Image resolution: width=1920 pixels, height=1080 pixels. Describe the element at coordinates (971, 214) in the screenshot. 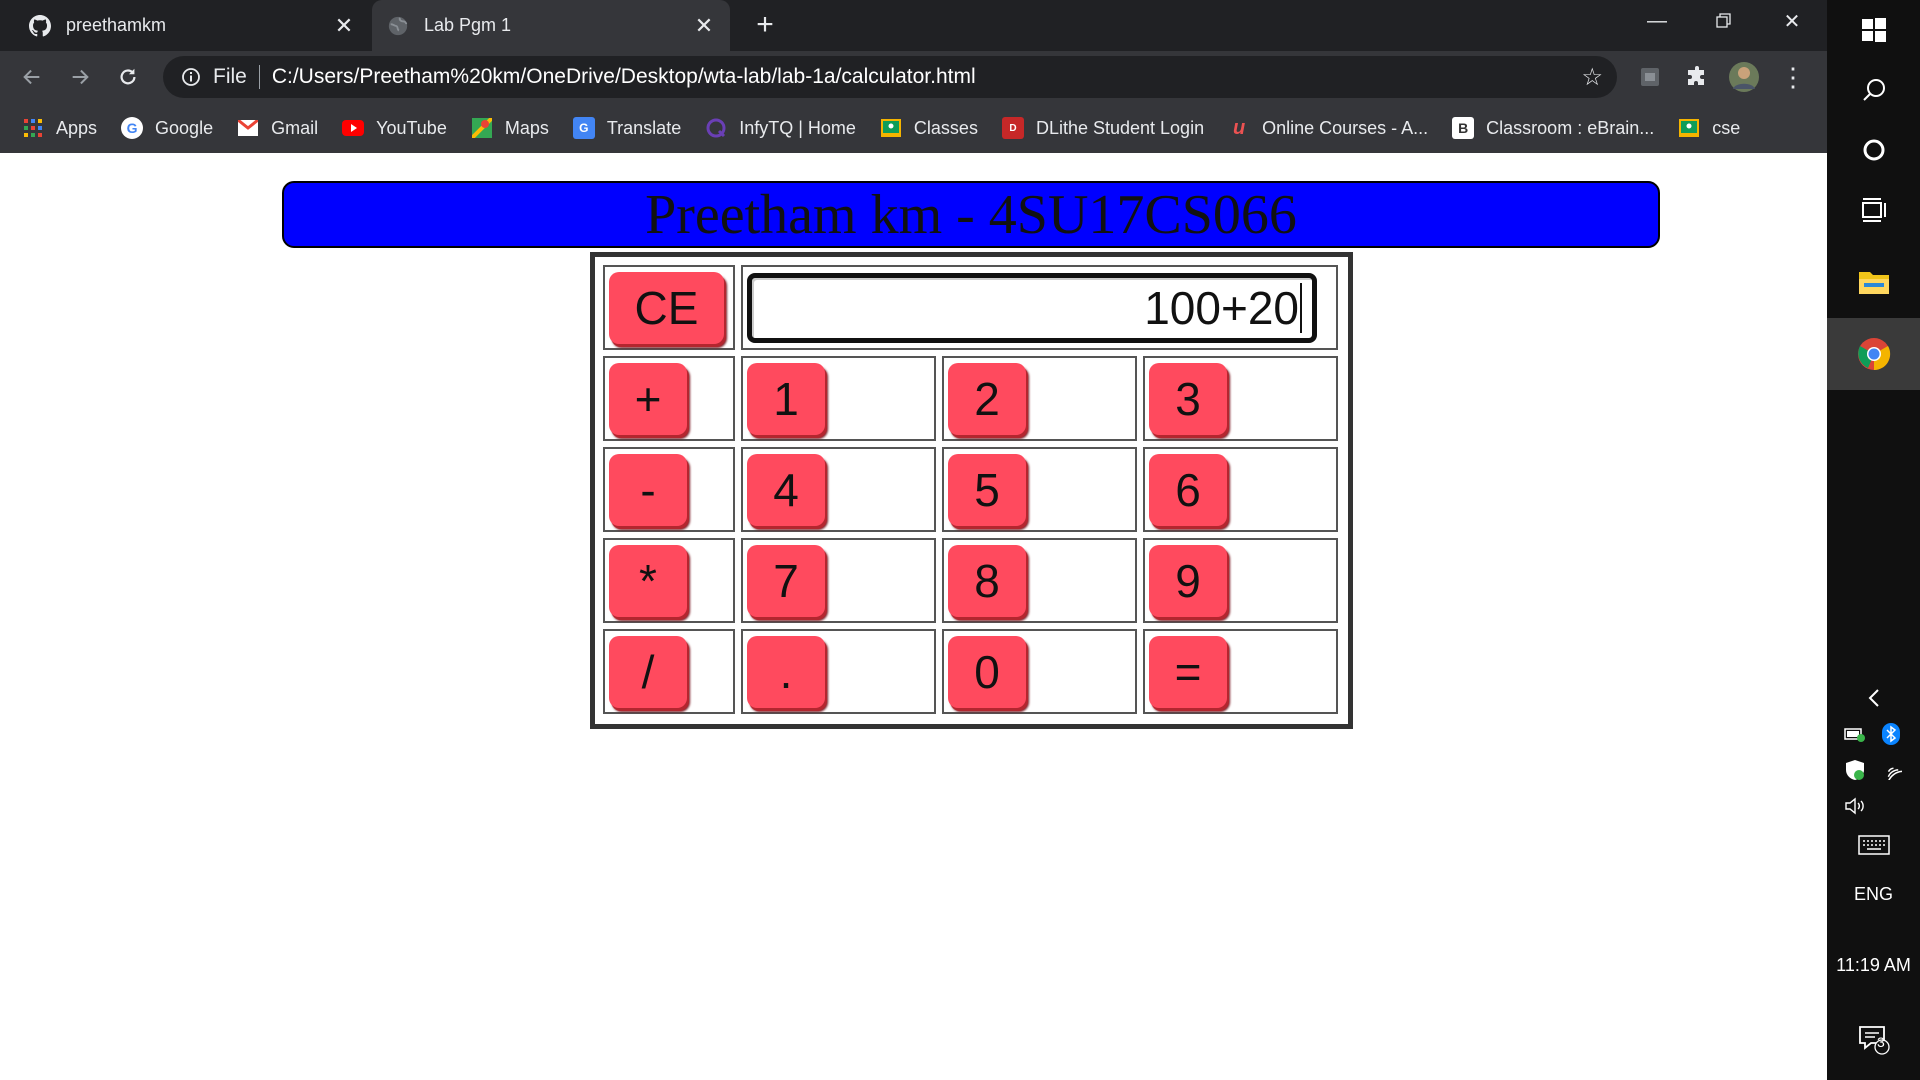

I see `page-title: Preetham km - 4SU17CS066` at that location.